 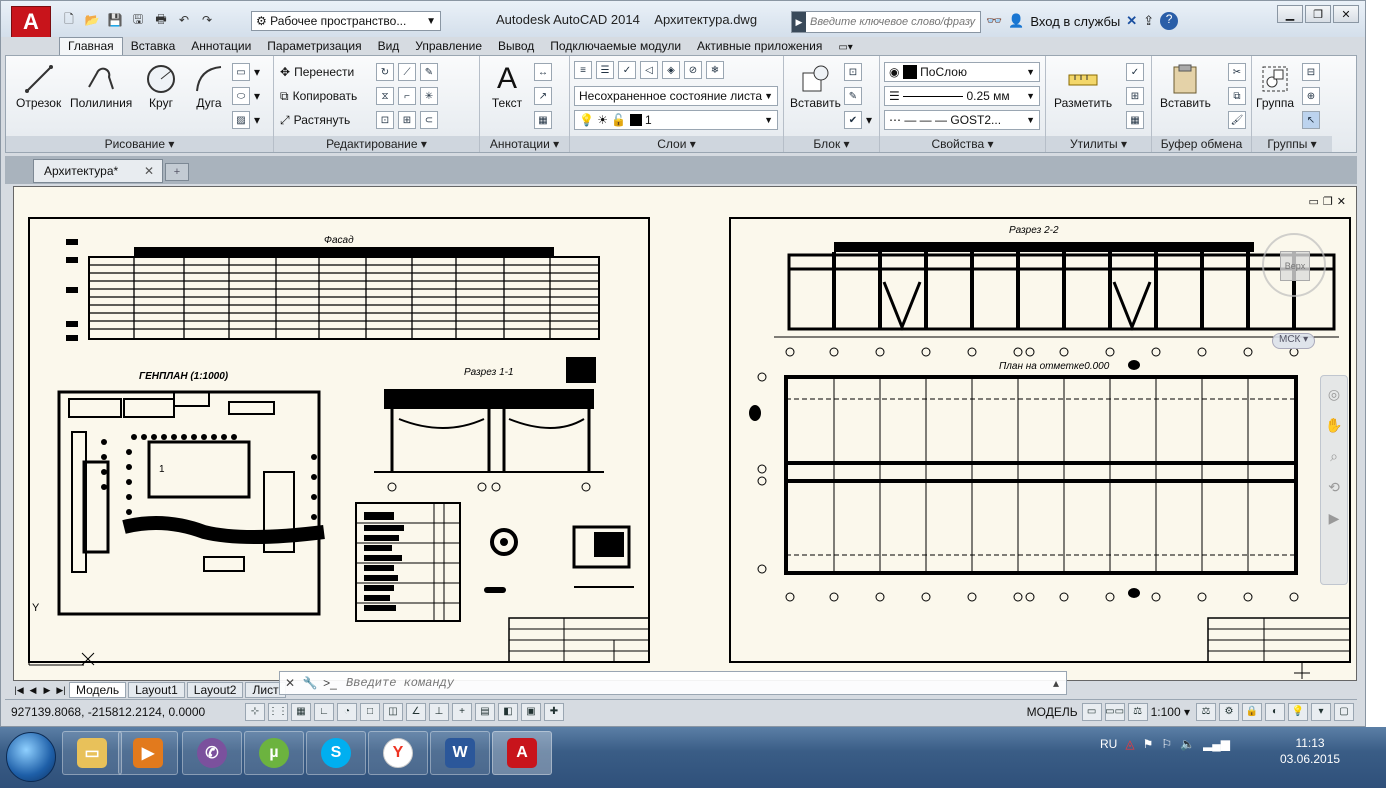 What do you see at coordinates (1201, 144) in the screenshot?
I see `panel-clipboard-title: Буфер обмена` at bounding box center [1201, 144].